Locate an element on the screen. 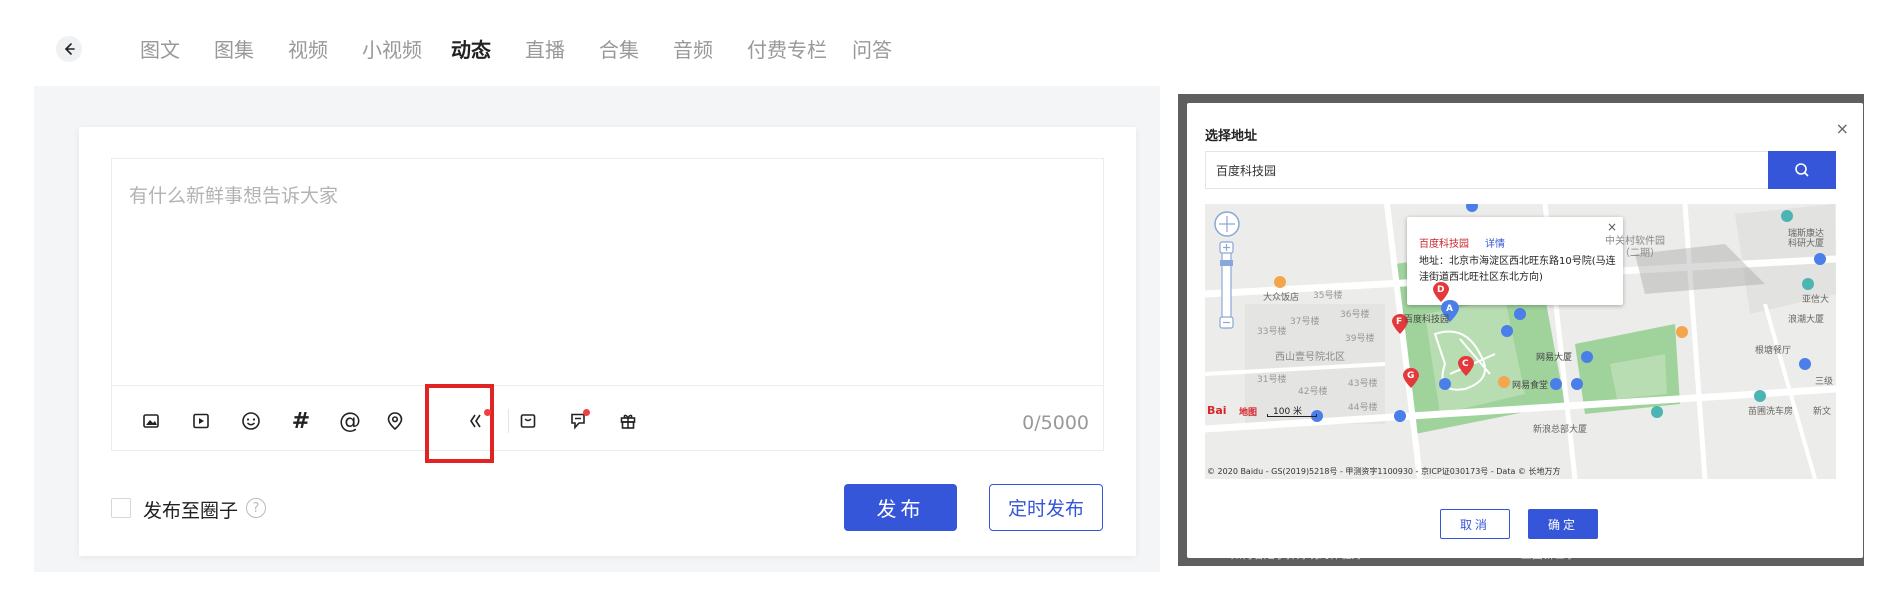 This screenshot has height=594, width=1898. emoji-button is located at coordinates (251, 421).